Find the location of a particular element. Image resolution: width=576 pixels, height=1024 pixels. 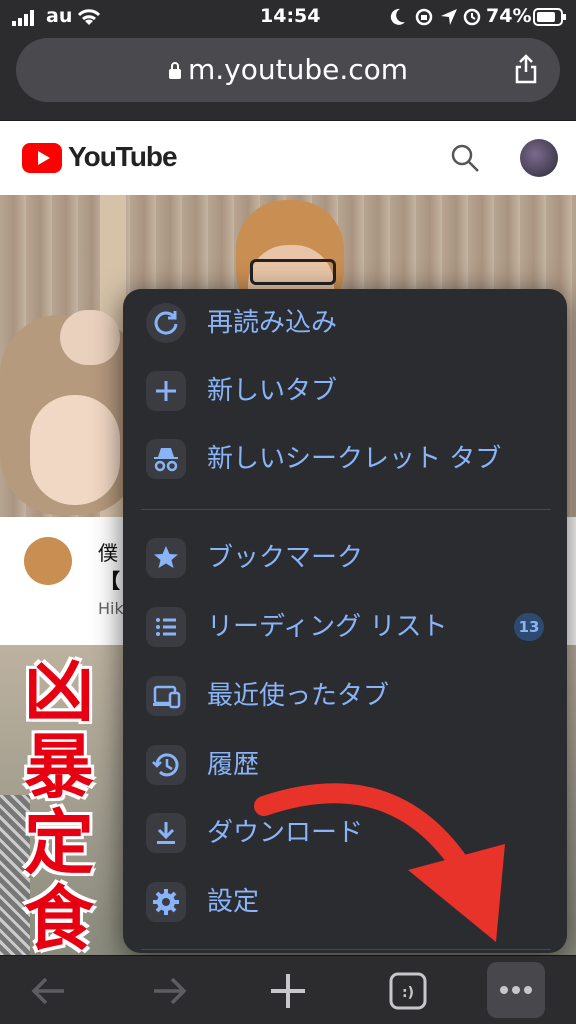

thumb-text-3: 定 is located at coordinates (59, 843).